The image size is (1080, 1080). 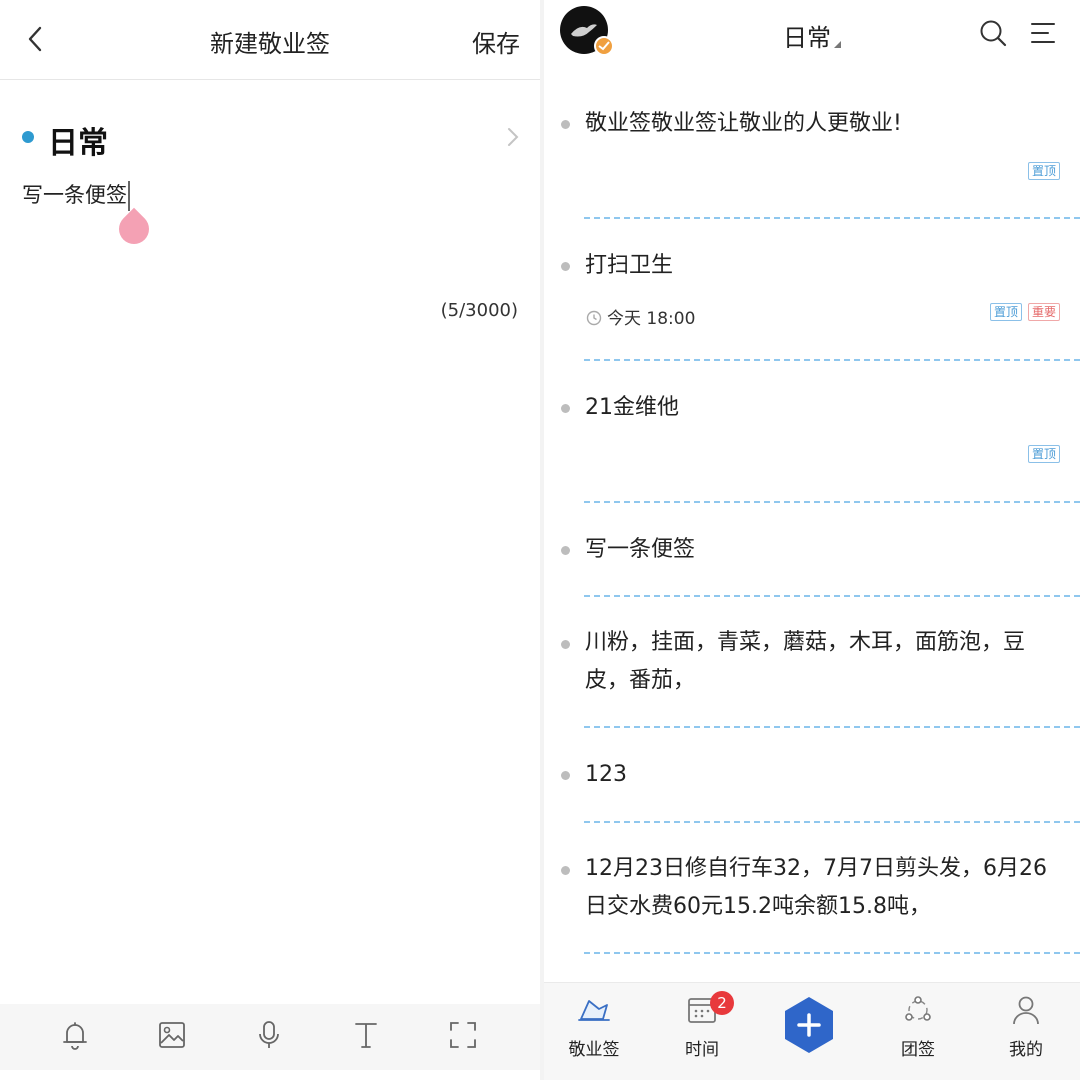 I want to click on image-icon, so click(x=172, y=1035).